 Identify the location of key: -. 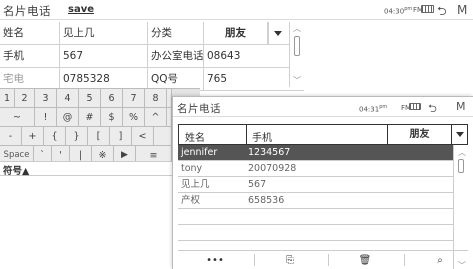
(11, 136).